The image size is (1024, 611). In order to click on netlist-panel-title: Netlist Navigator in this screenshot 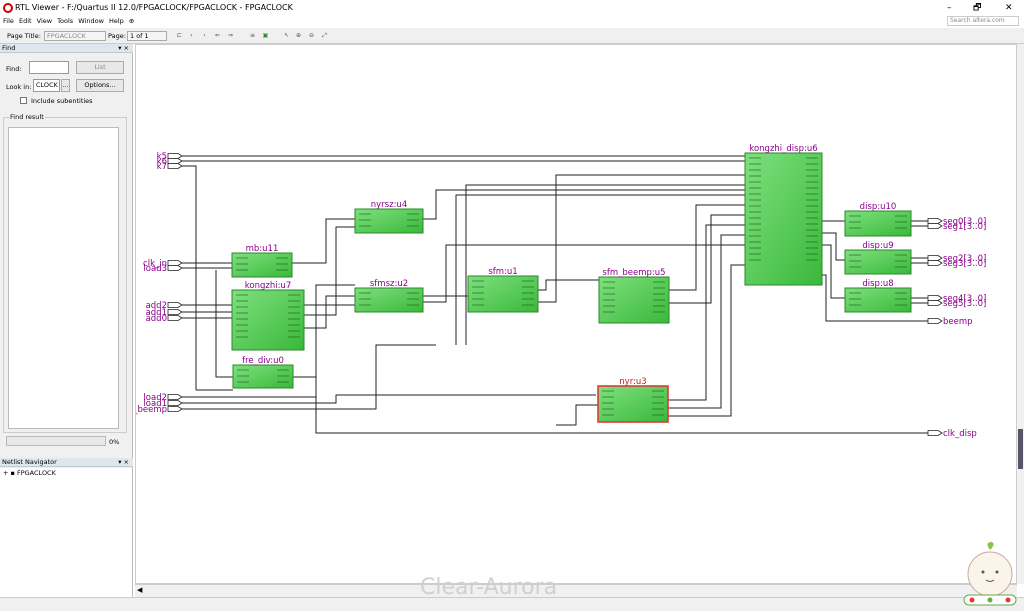, I will do `click(29, 462)`.